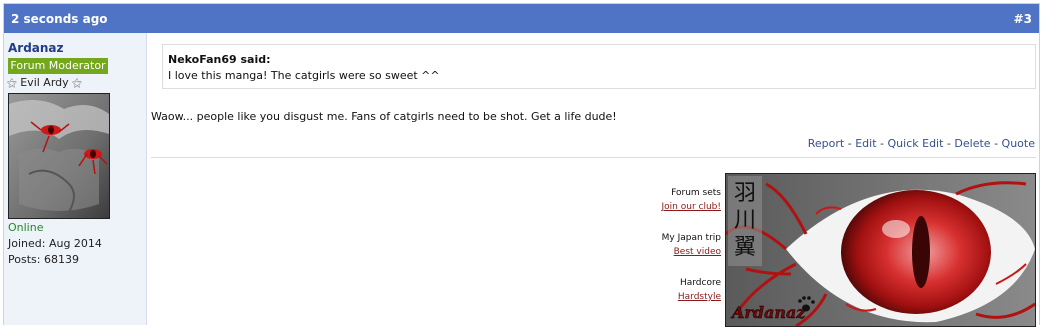  Describe the element at coordinates (691, 238) in the screenshot. I see `sig-label-japan-trip: My Japan trip` at that location.